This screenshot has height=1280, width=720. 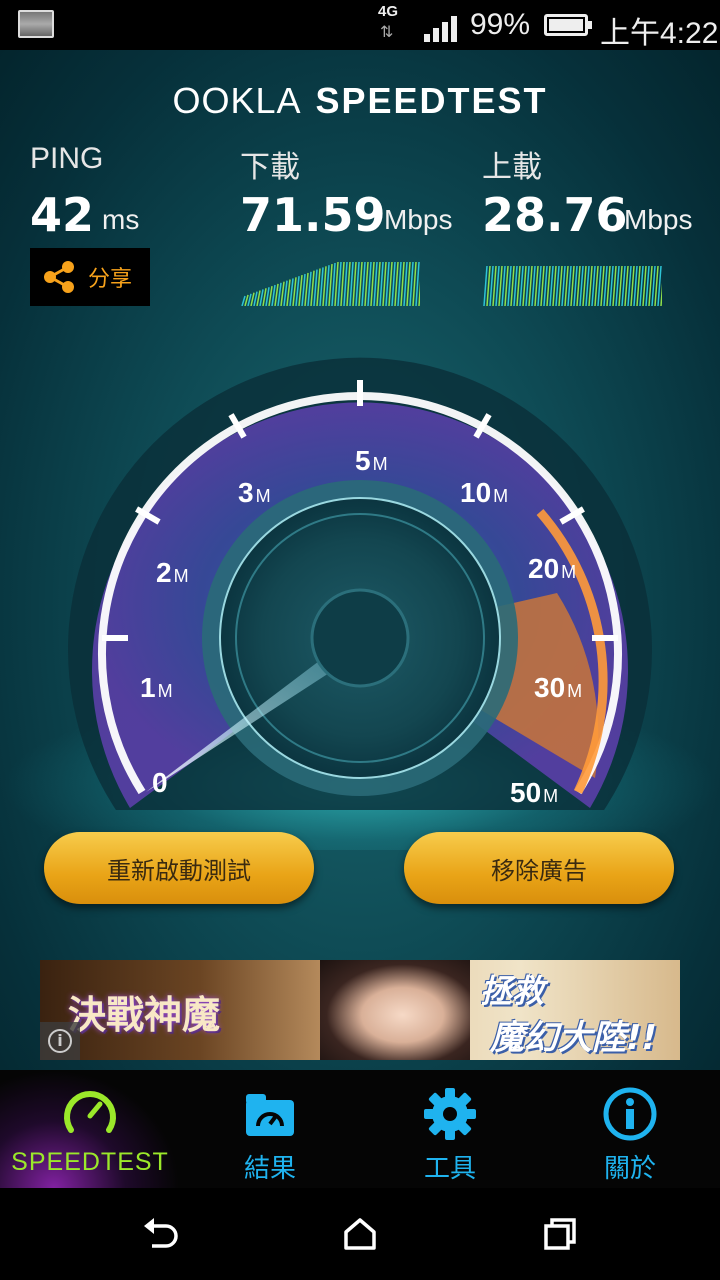 What do you see at coordinates (90, 1162) in the screenshot?
I see `tab-speedtest-label: SPEEDTEST` at bounding box center [90, 1162].